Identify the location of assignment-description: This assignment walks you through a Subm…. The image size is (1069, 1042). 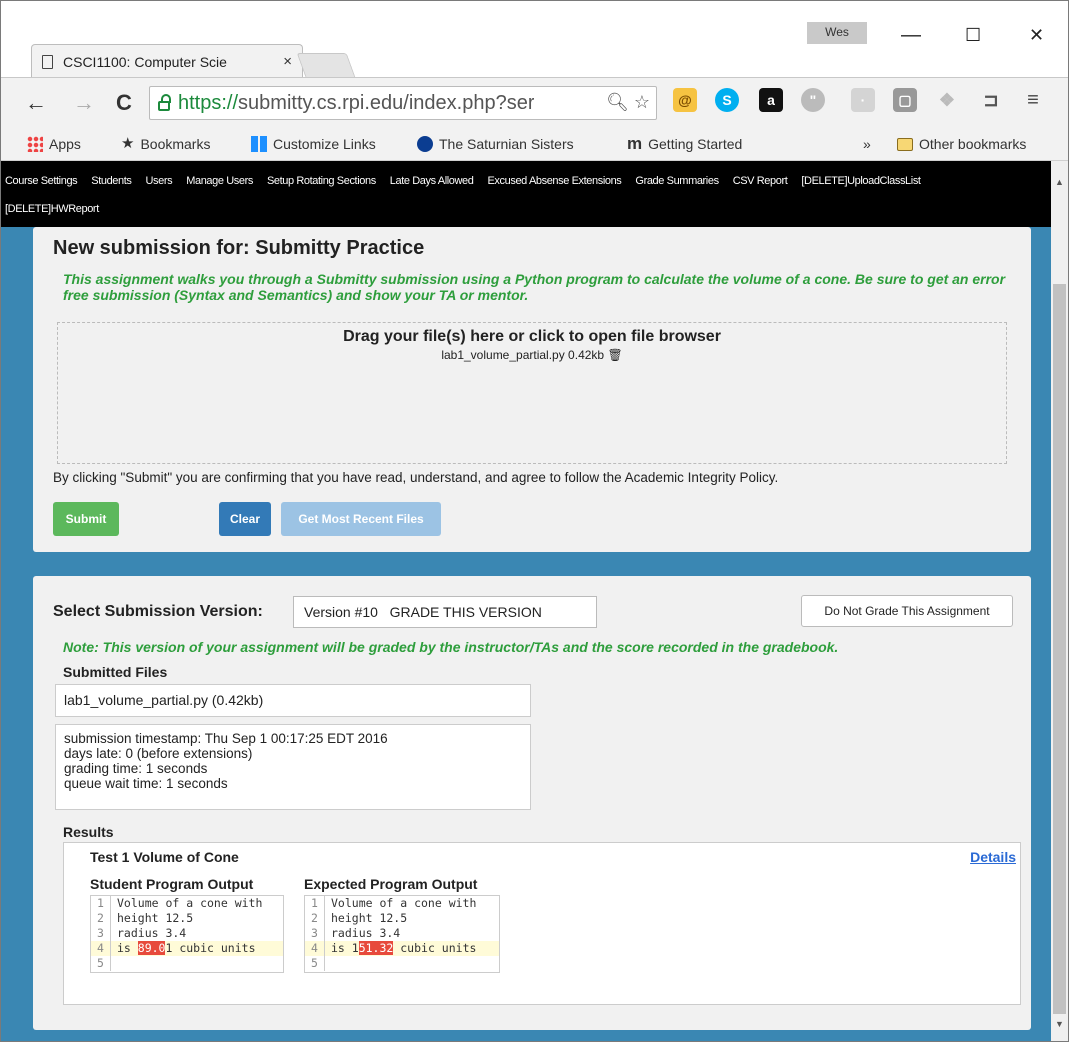
(534, 287).